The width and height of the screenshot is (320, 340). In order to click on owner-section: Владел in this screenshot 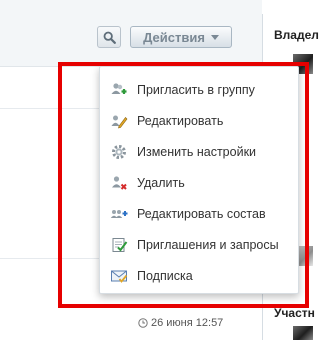, I will do `click(291, 35)`.